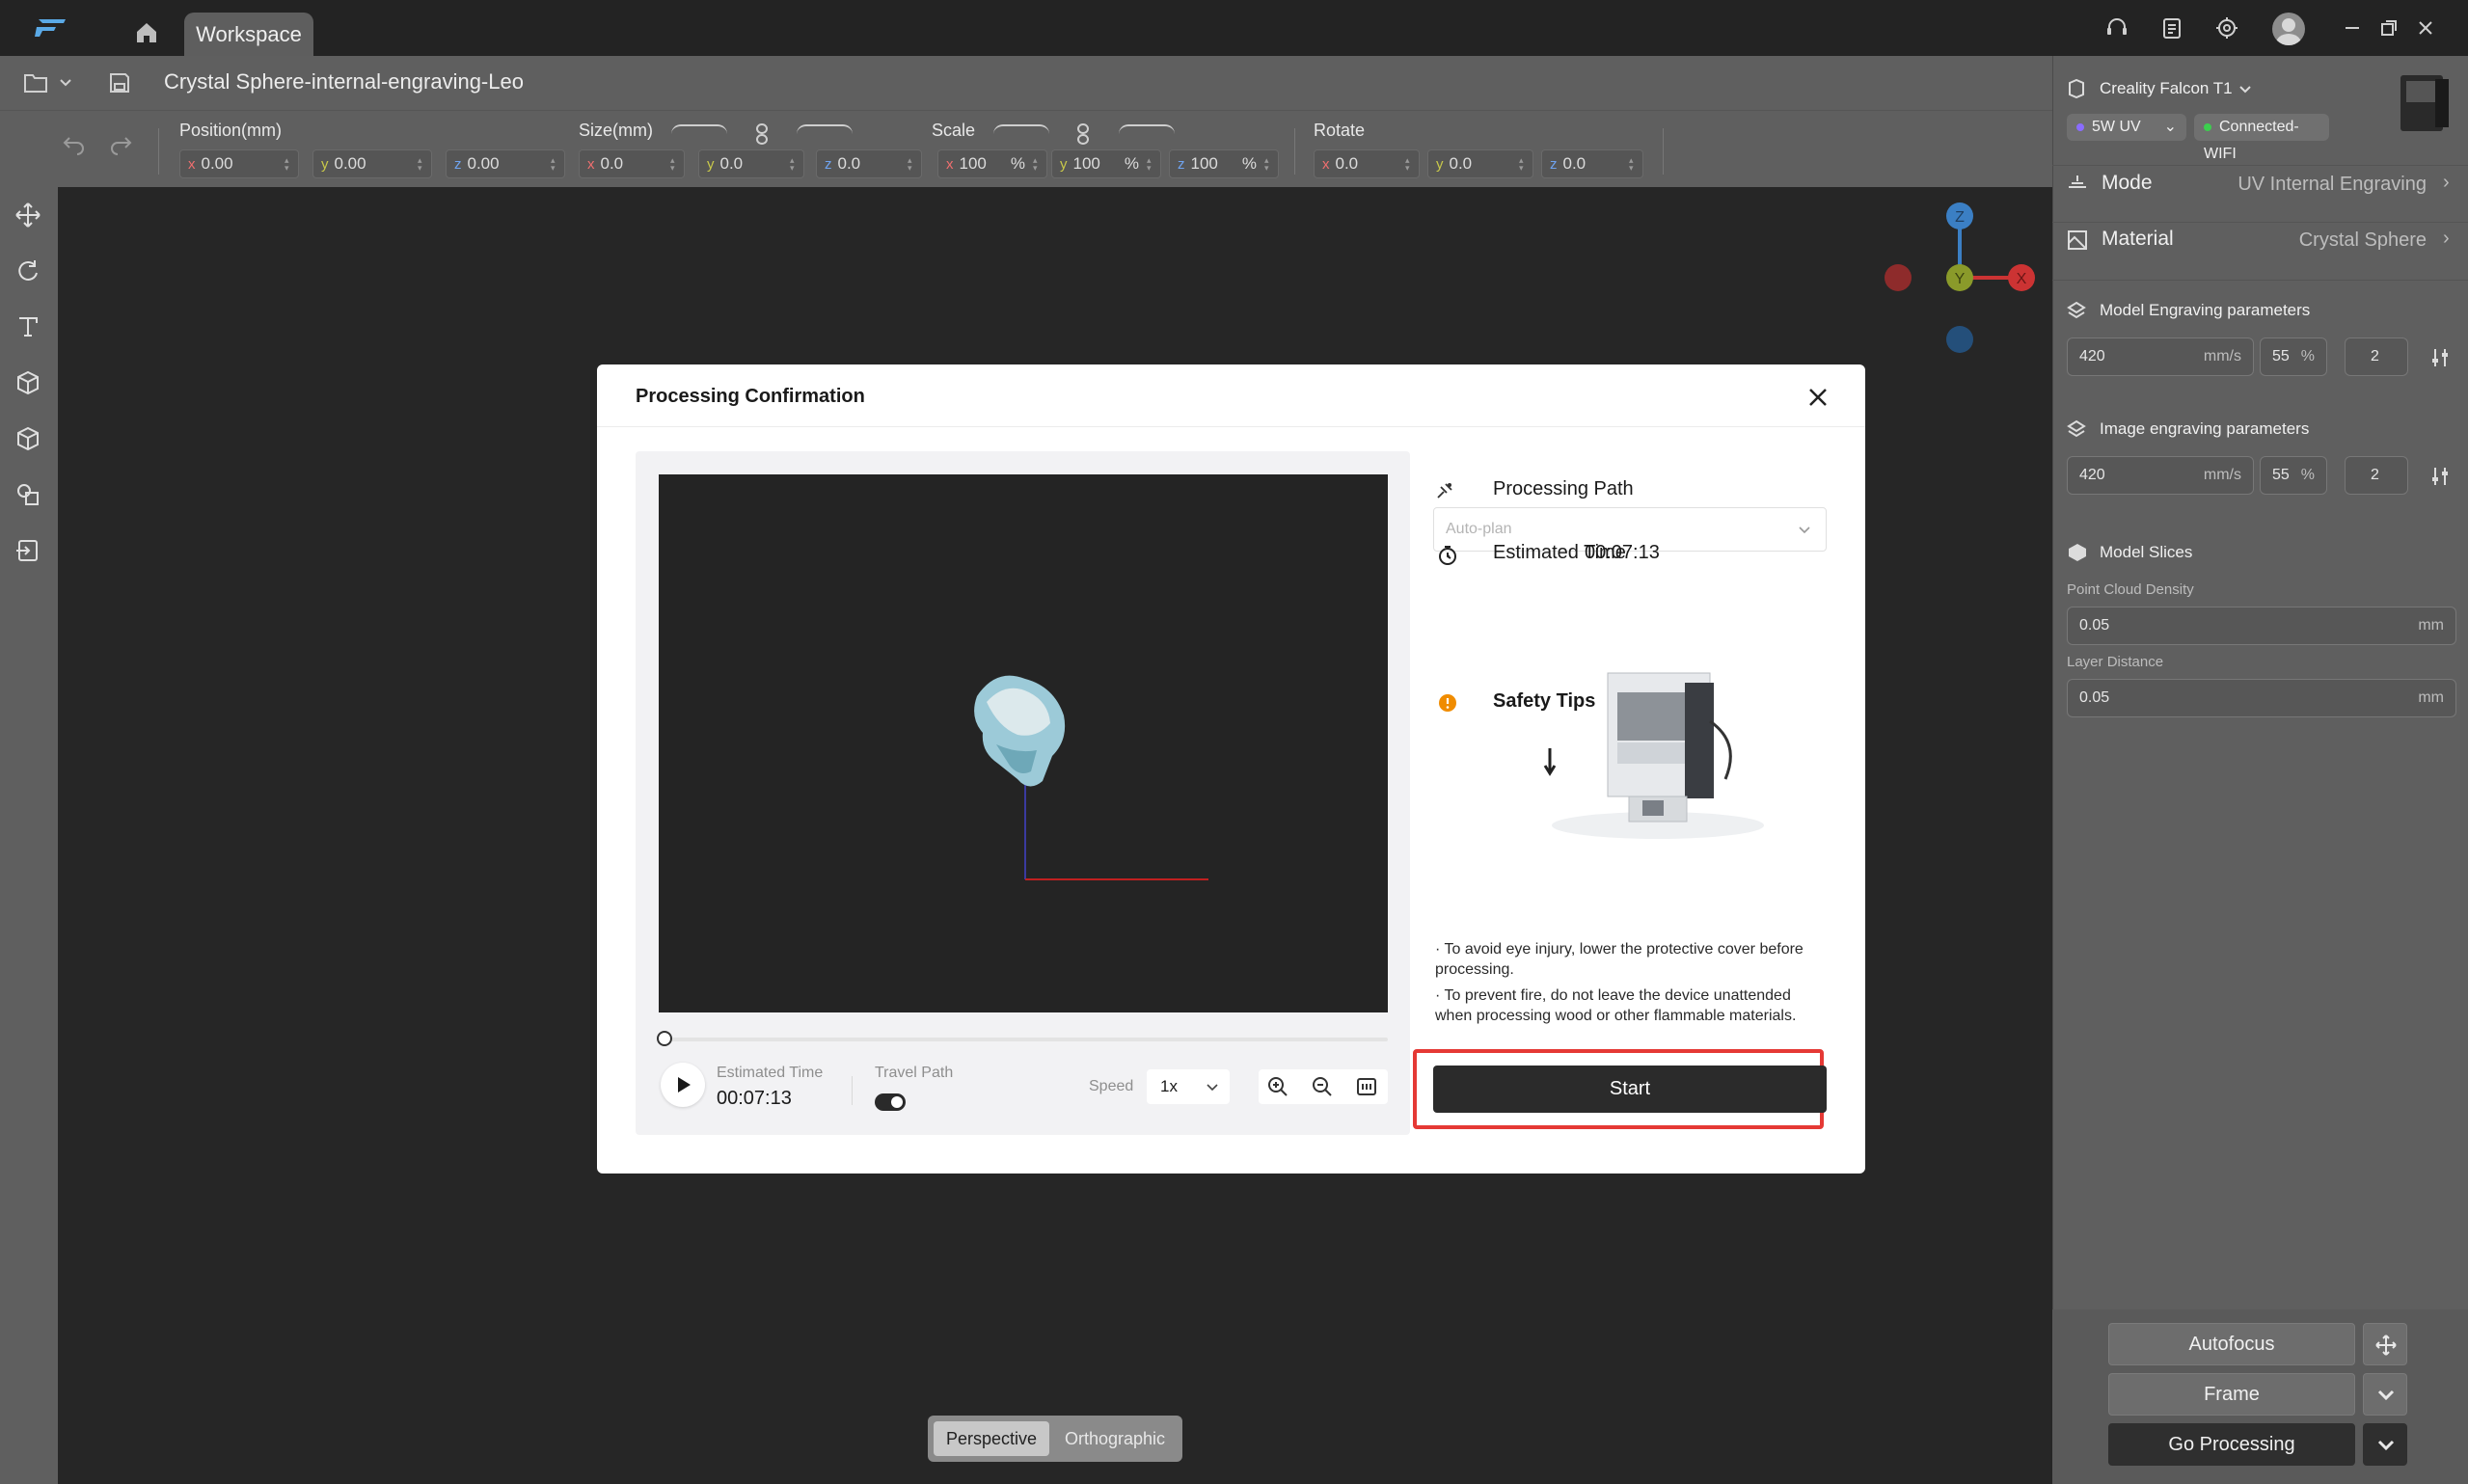  Describe the element at coordinates (1106, 163) in the screenshot. I see `scale-y-input: y 100% ▴ ▾` at that location.